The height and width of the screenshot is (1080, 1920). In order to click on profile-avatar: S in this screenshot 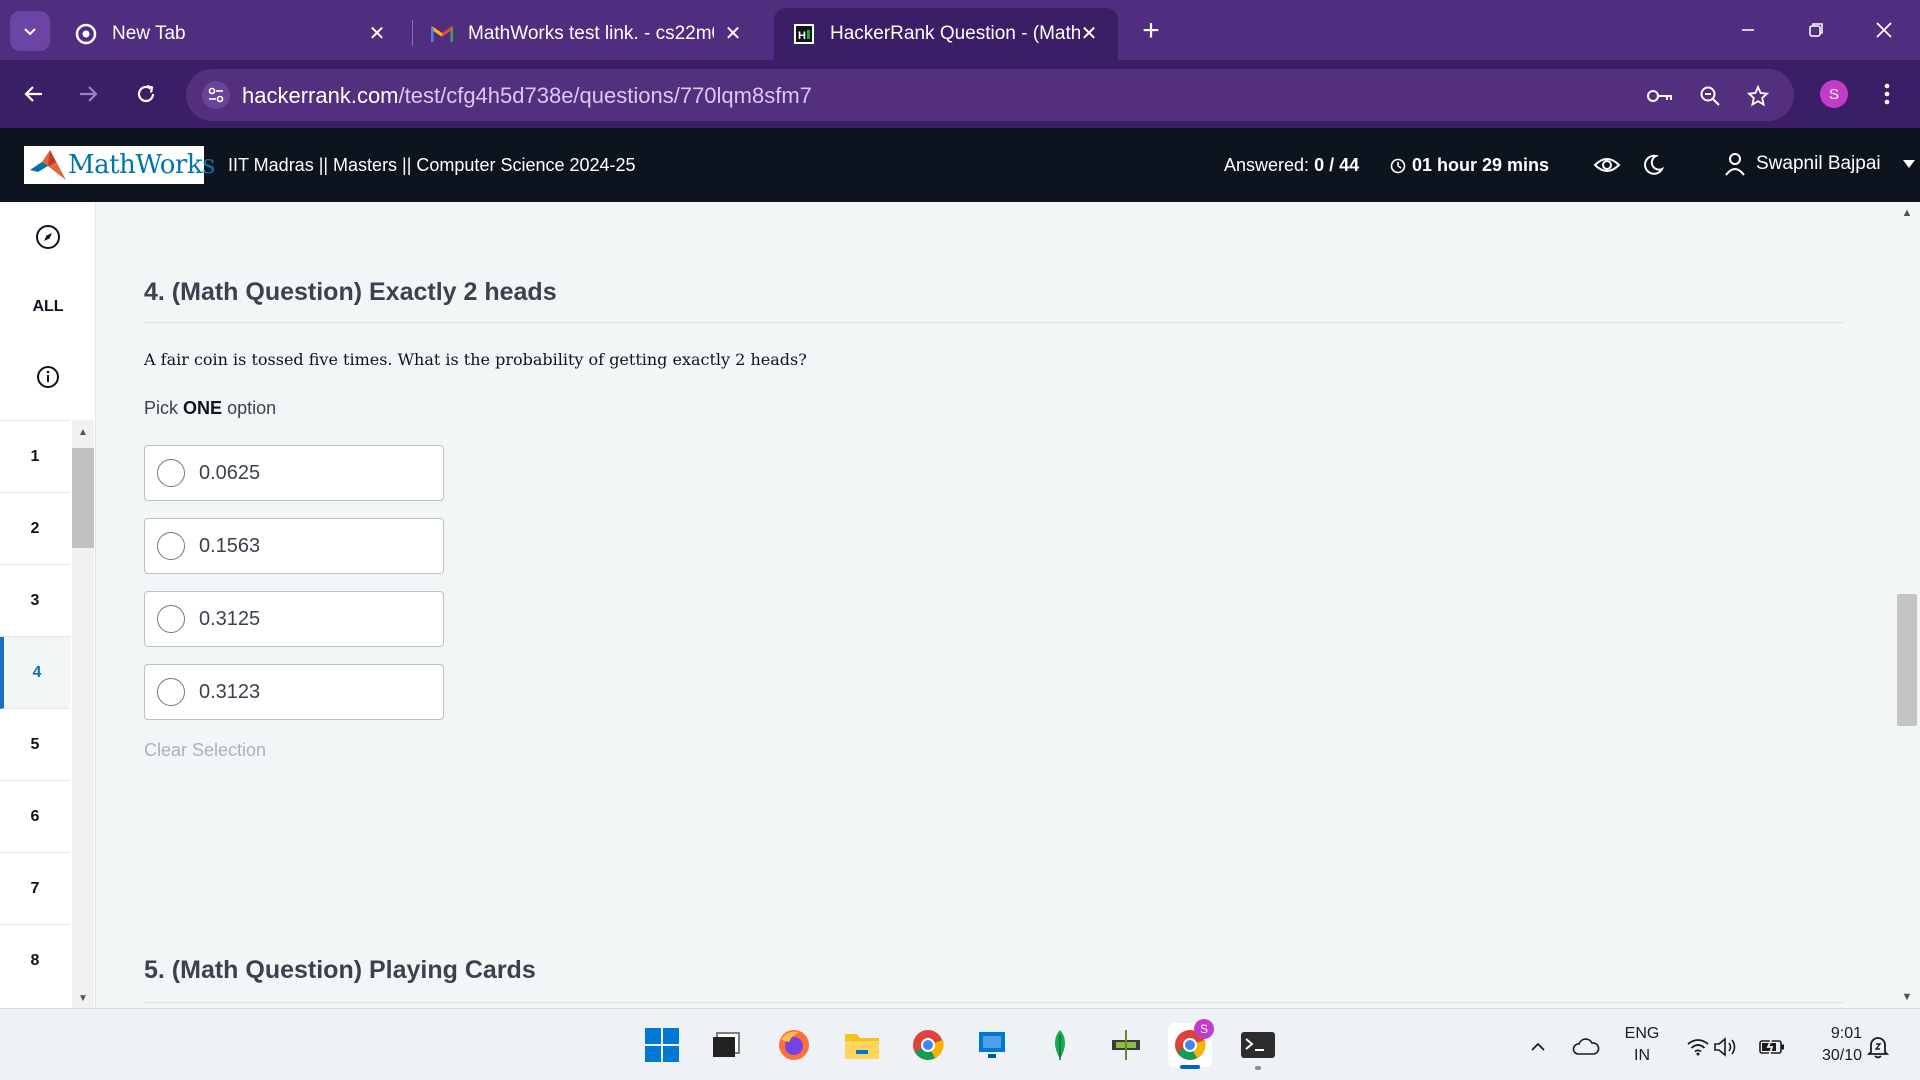, I will do `click(1834, 94)`.